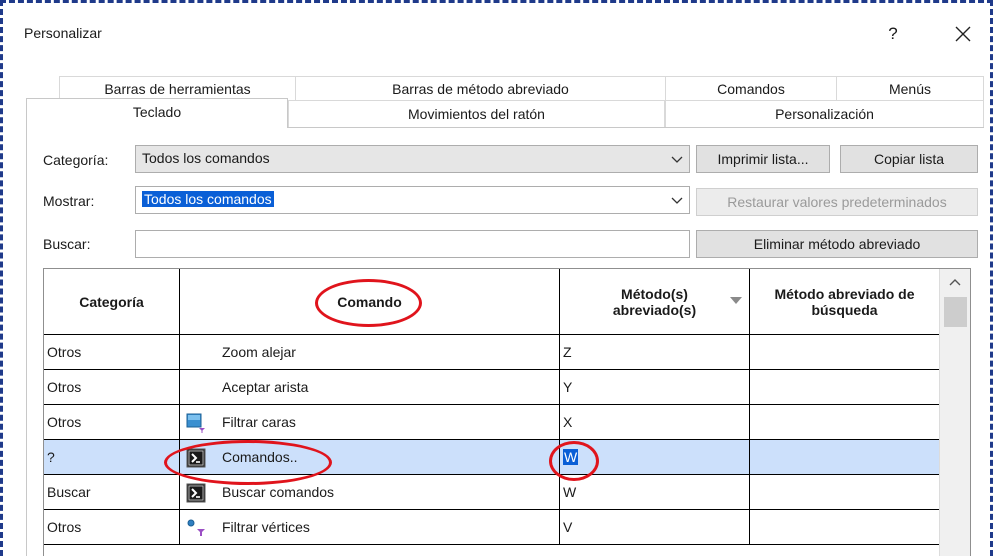  What do you see at coordinates (655, 352) in the screenshot?
I see `cell-shortcut: Z` at bounding box center [655, 352].